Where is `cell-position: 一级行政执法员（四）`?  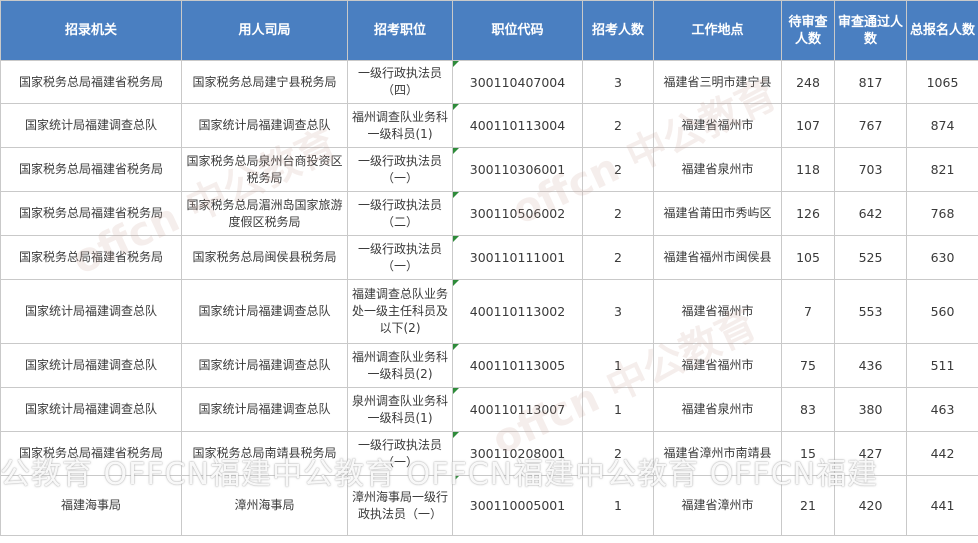 cell-position: 一级行政执法员（四） is located at coordinates (400, 82).